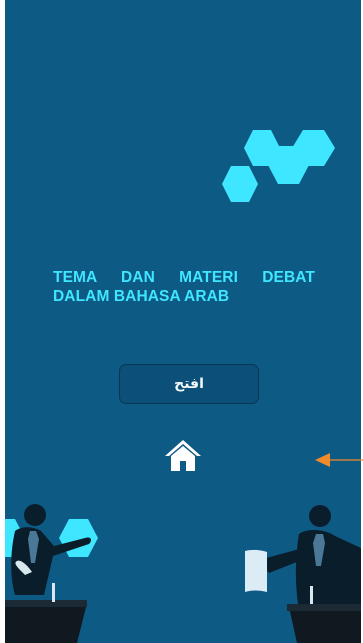 The image size is (363, 643). I want to click on open-button: افتح, so click(189, 384).